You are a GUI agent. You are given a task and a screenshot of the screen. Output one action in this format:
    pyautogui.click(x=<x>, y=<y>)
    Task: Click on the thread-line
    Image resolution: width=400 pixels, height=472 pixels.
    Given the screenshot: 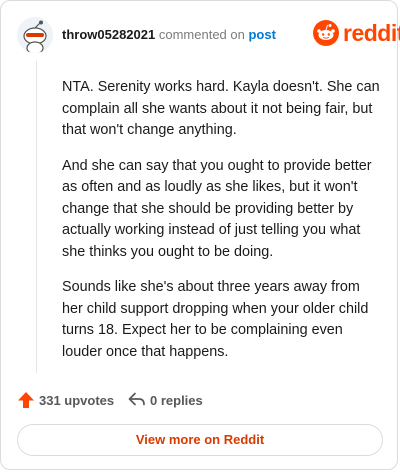 What is the action you would take?
    pyautogui.click(x=36, y=217)
    